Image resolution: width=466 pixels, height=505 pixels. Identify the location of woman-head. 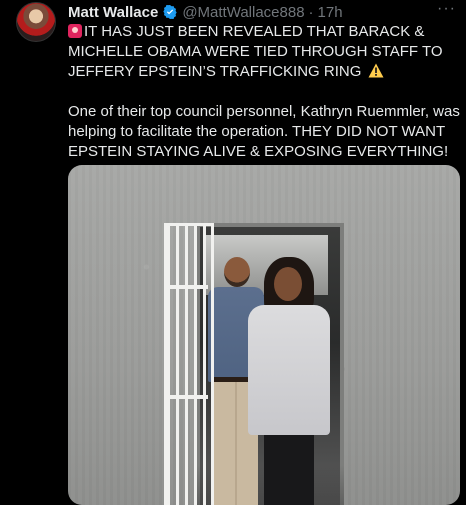
(288, 284).